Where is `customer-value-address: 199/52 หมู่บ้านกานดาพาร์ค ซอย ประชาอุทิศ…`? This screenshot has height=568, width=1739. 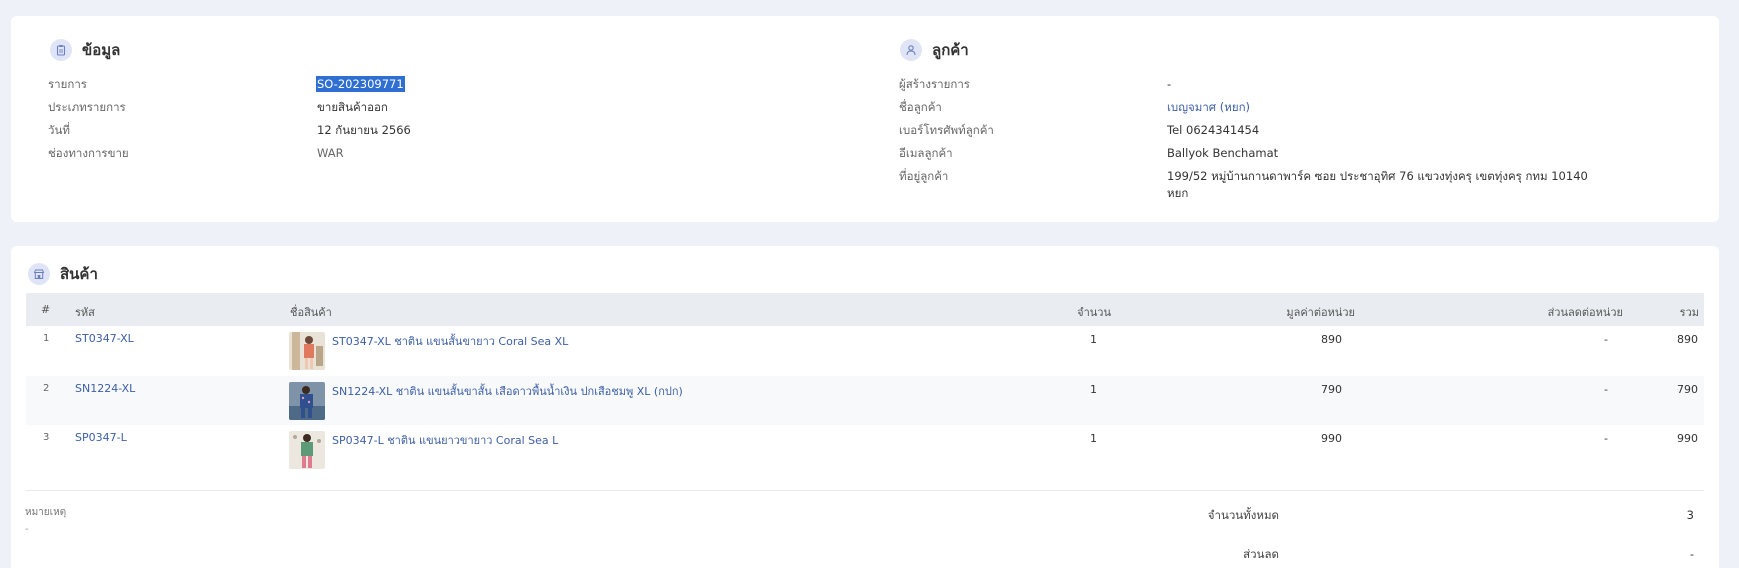 customer-value-address: 199/52 หมู่บ้านกานดาพาร์ค ซอย ประชาอุทิศ… is located at coordinates (1377, 176).